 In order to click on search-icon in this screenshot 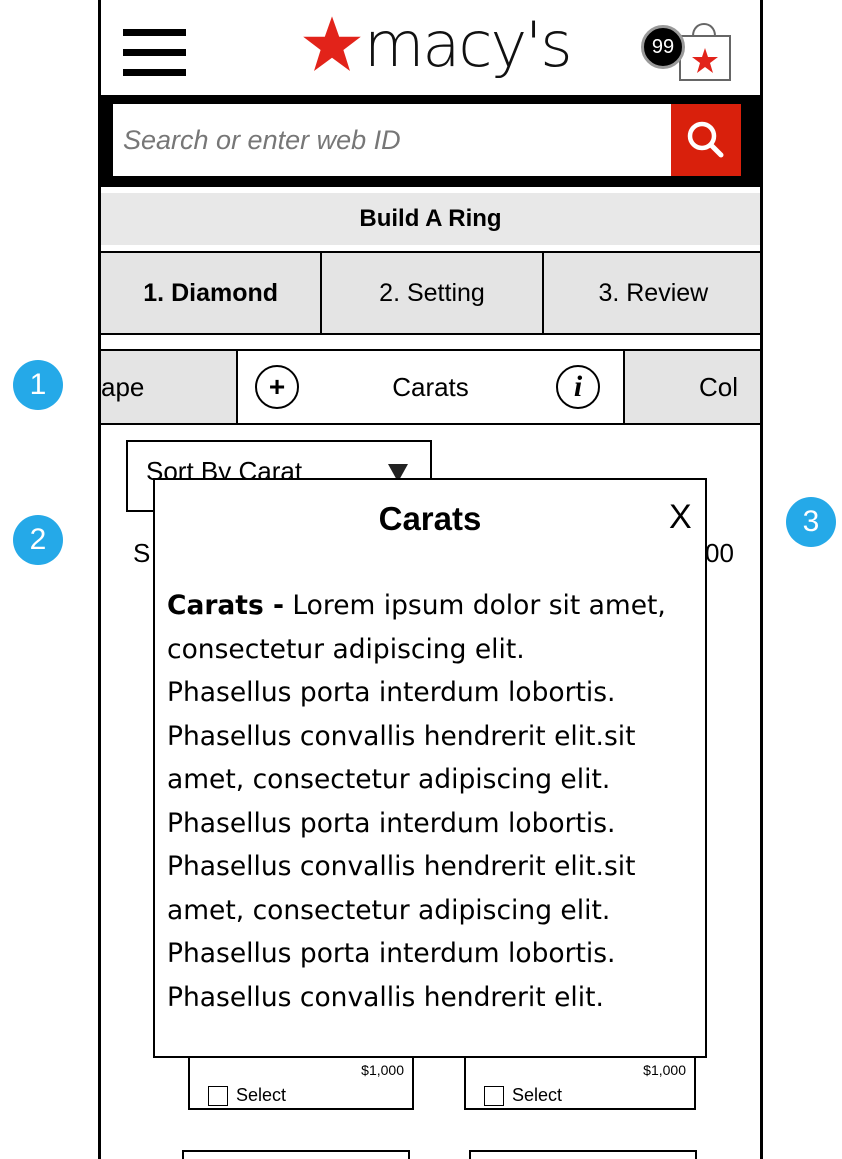, I will do `click(705, 139)`.